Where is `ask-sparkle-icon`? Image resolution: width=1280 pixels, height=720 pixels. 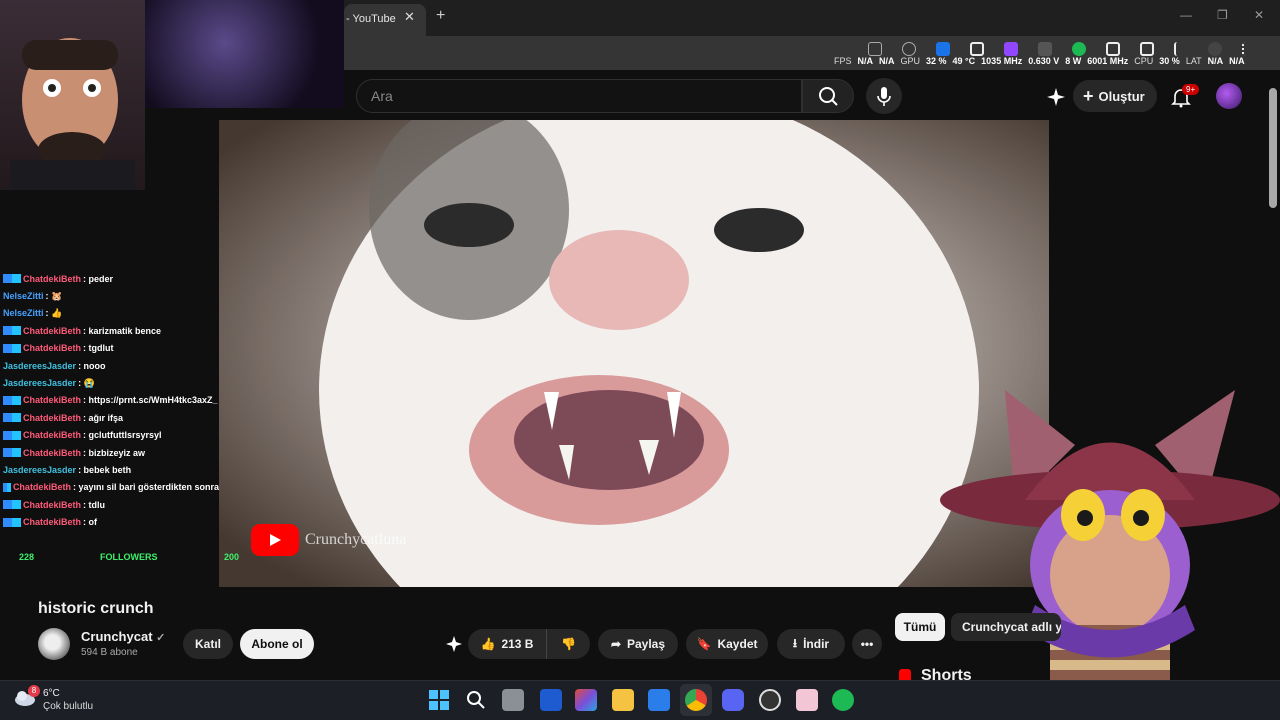 ask-sparkle-icon is located at coordinates (454, 644).